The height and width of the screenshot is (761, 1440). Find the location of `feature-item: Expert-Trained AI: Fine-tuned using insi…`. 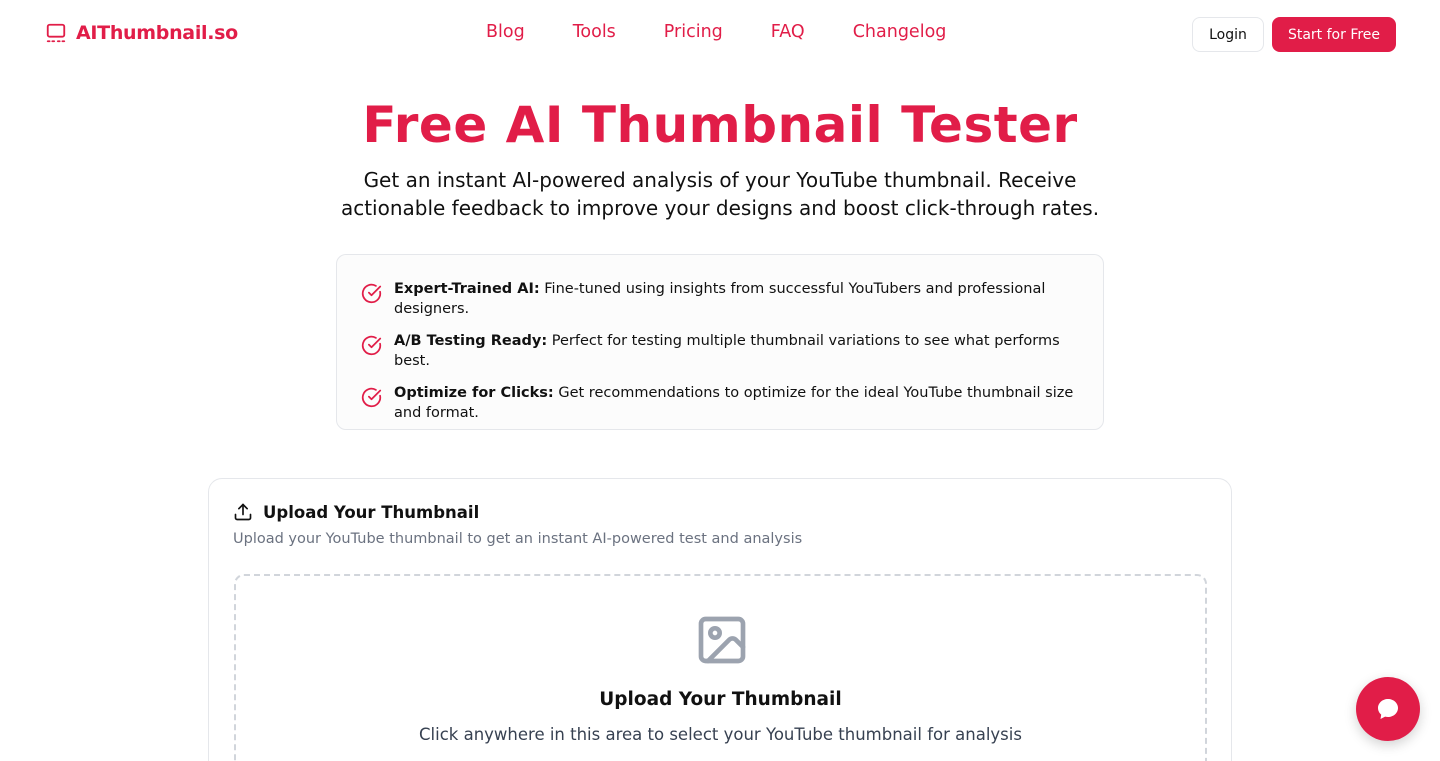

feature-item: Expert-Trained AI: Fine-tuned using insi… is located at coordinates (720, 299).